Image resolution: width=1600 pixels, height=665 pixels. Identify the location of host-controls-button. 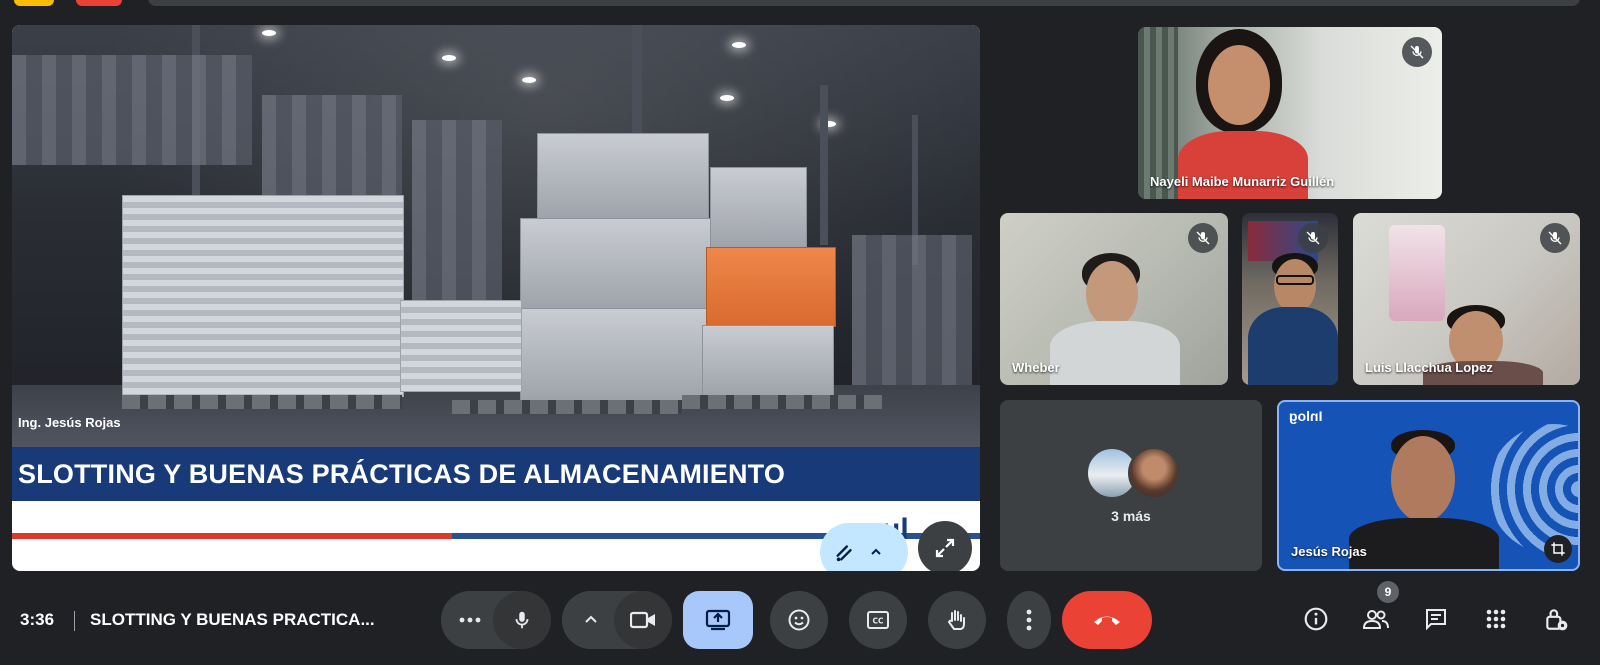
(1556, 619).